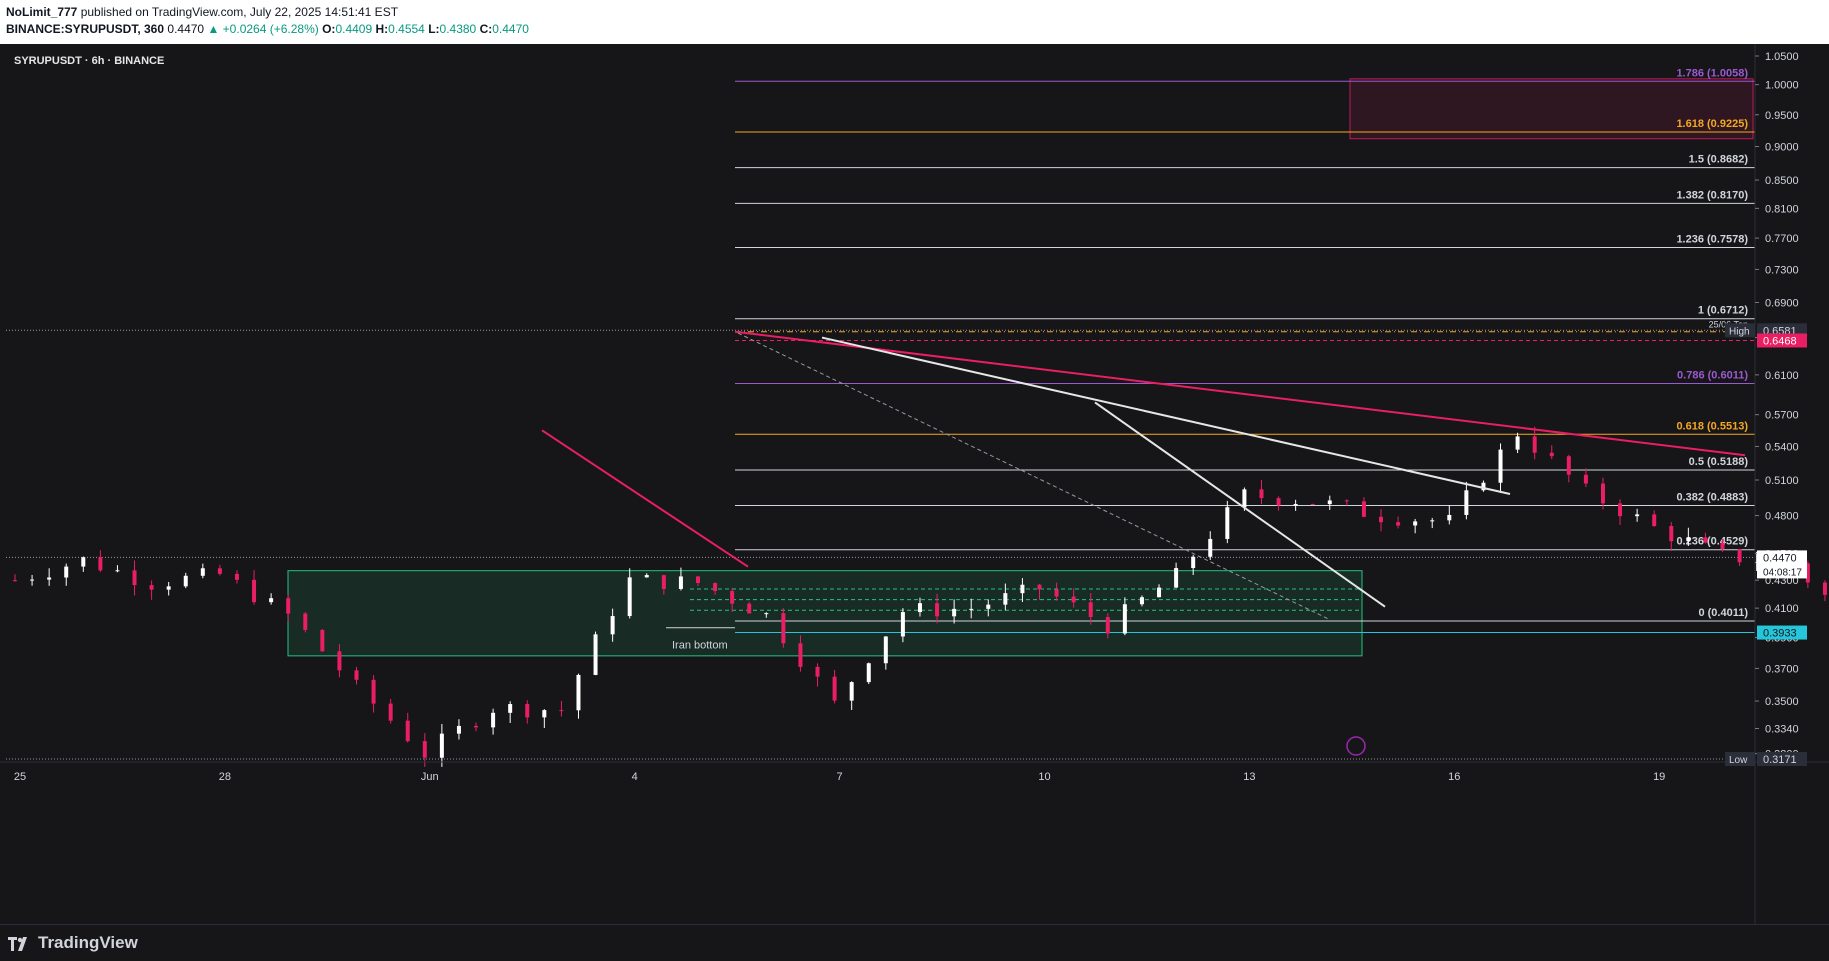  I want to click on time-tick-label: 19, so click(1659, 777).